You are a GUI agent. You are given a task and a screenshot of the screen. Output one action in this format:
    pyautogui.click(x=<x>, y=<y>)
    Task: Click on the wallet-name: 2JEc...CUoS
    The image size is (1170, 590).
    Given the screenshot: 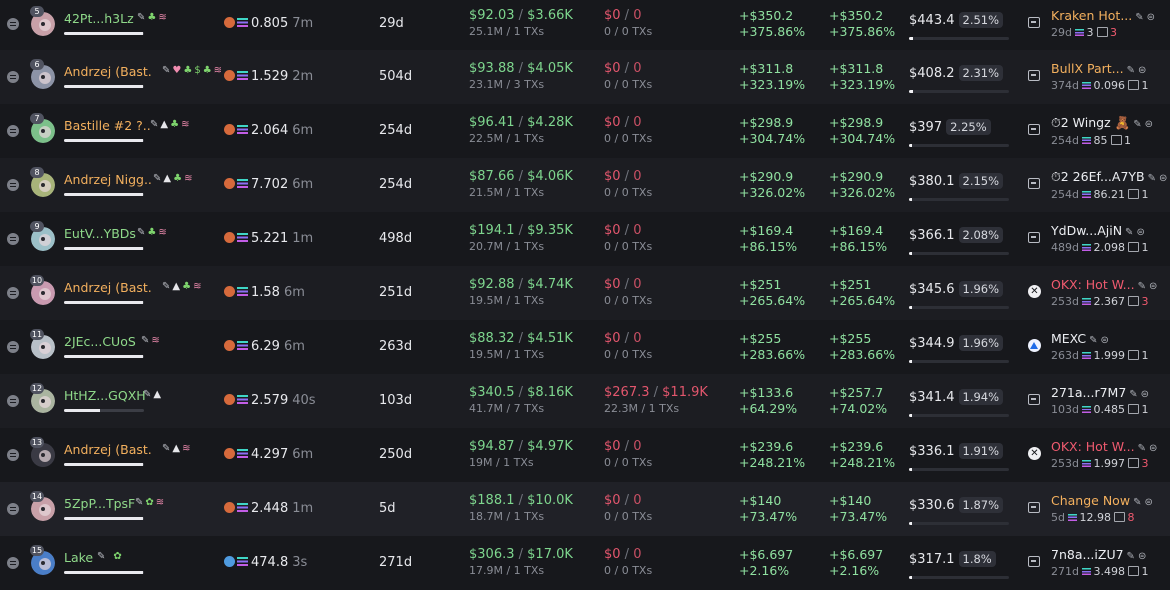 What is the action you would take?
    pyautogui.click(x=100, y=341)
    